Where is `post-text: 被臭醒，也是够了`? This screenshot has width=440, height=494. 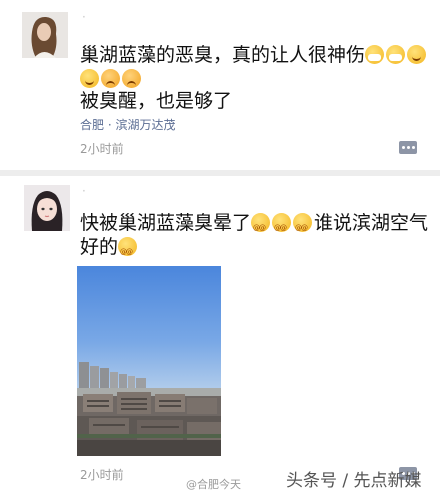 post-text: 被臭醒，也是够了 is located at coordinates (156, 101).